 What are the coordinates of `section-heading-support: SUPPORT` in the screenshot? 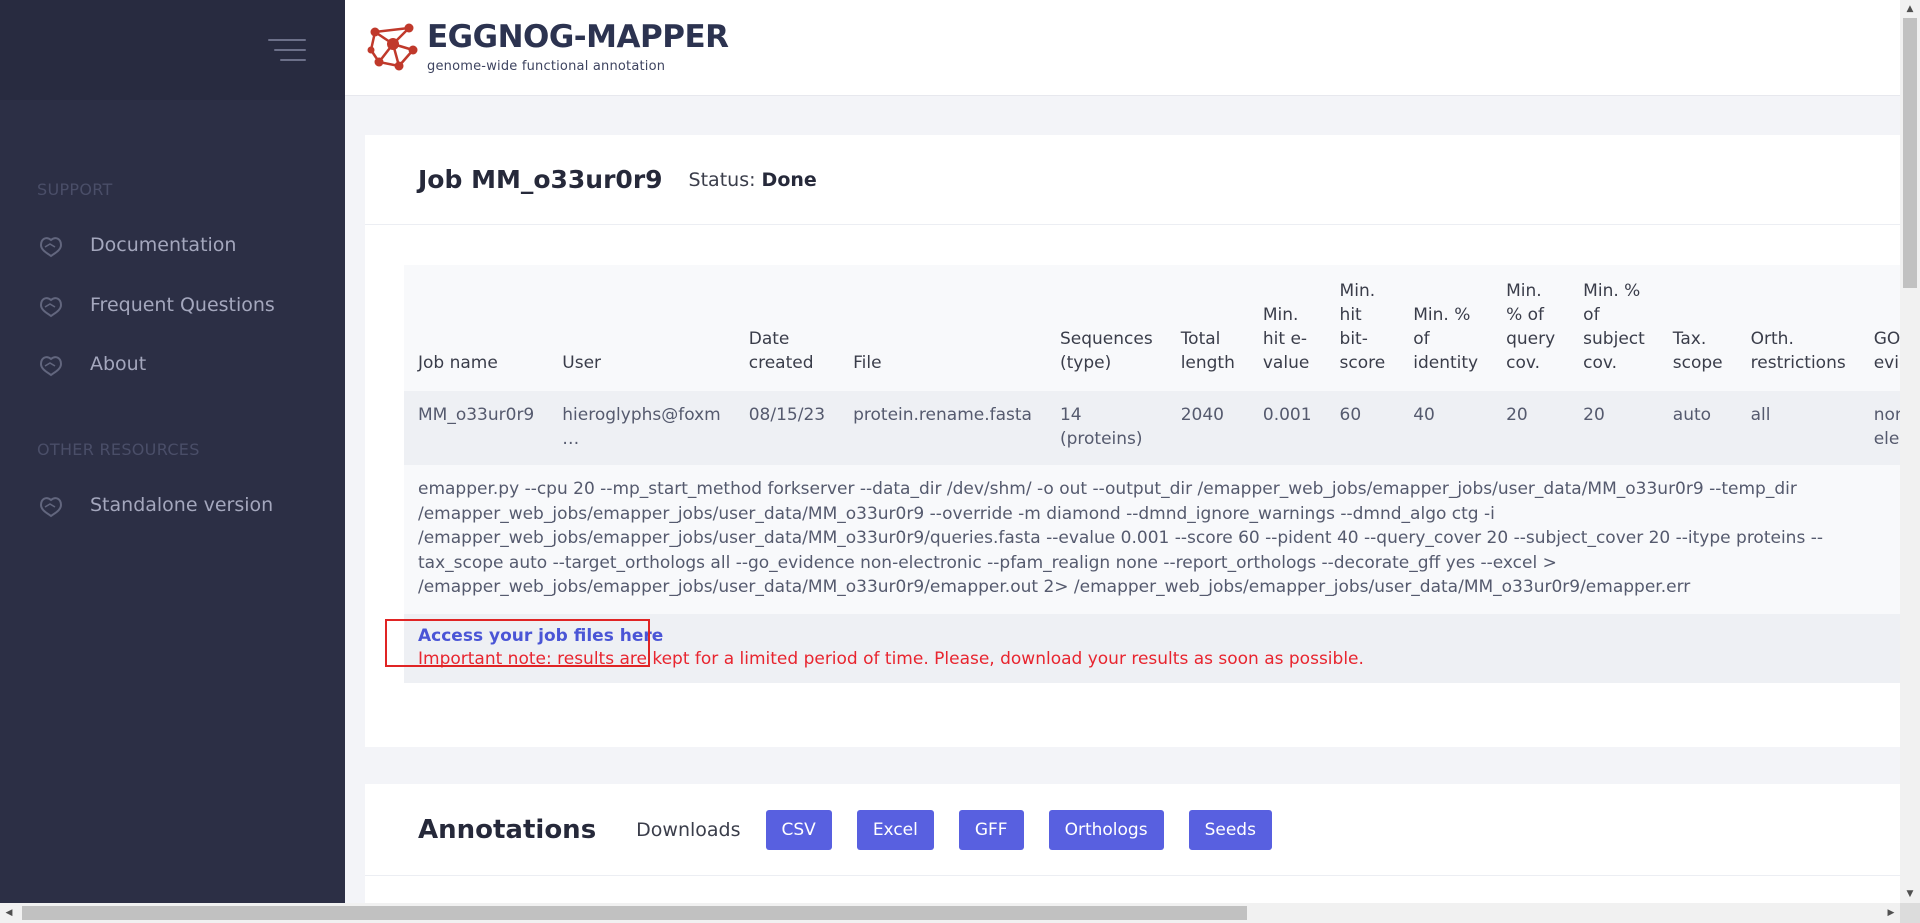 It's located at (75, 189).